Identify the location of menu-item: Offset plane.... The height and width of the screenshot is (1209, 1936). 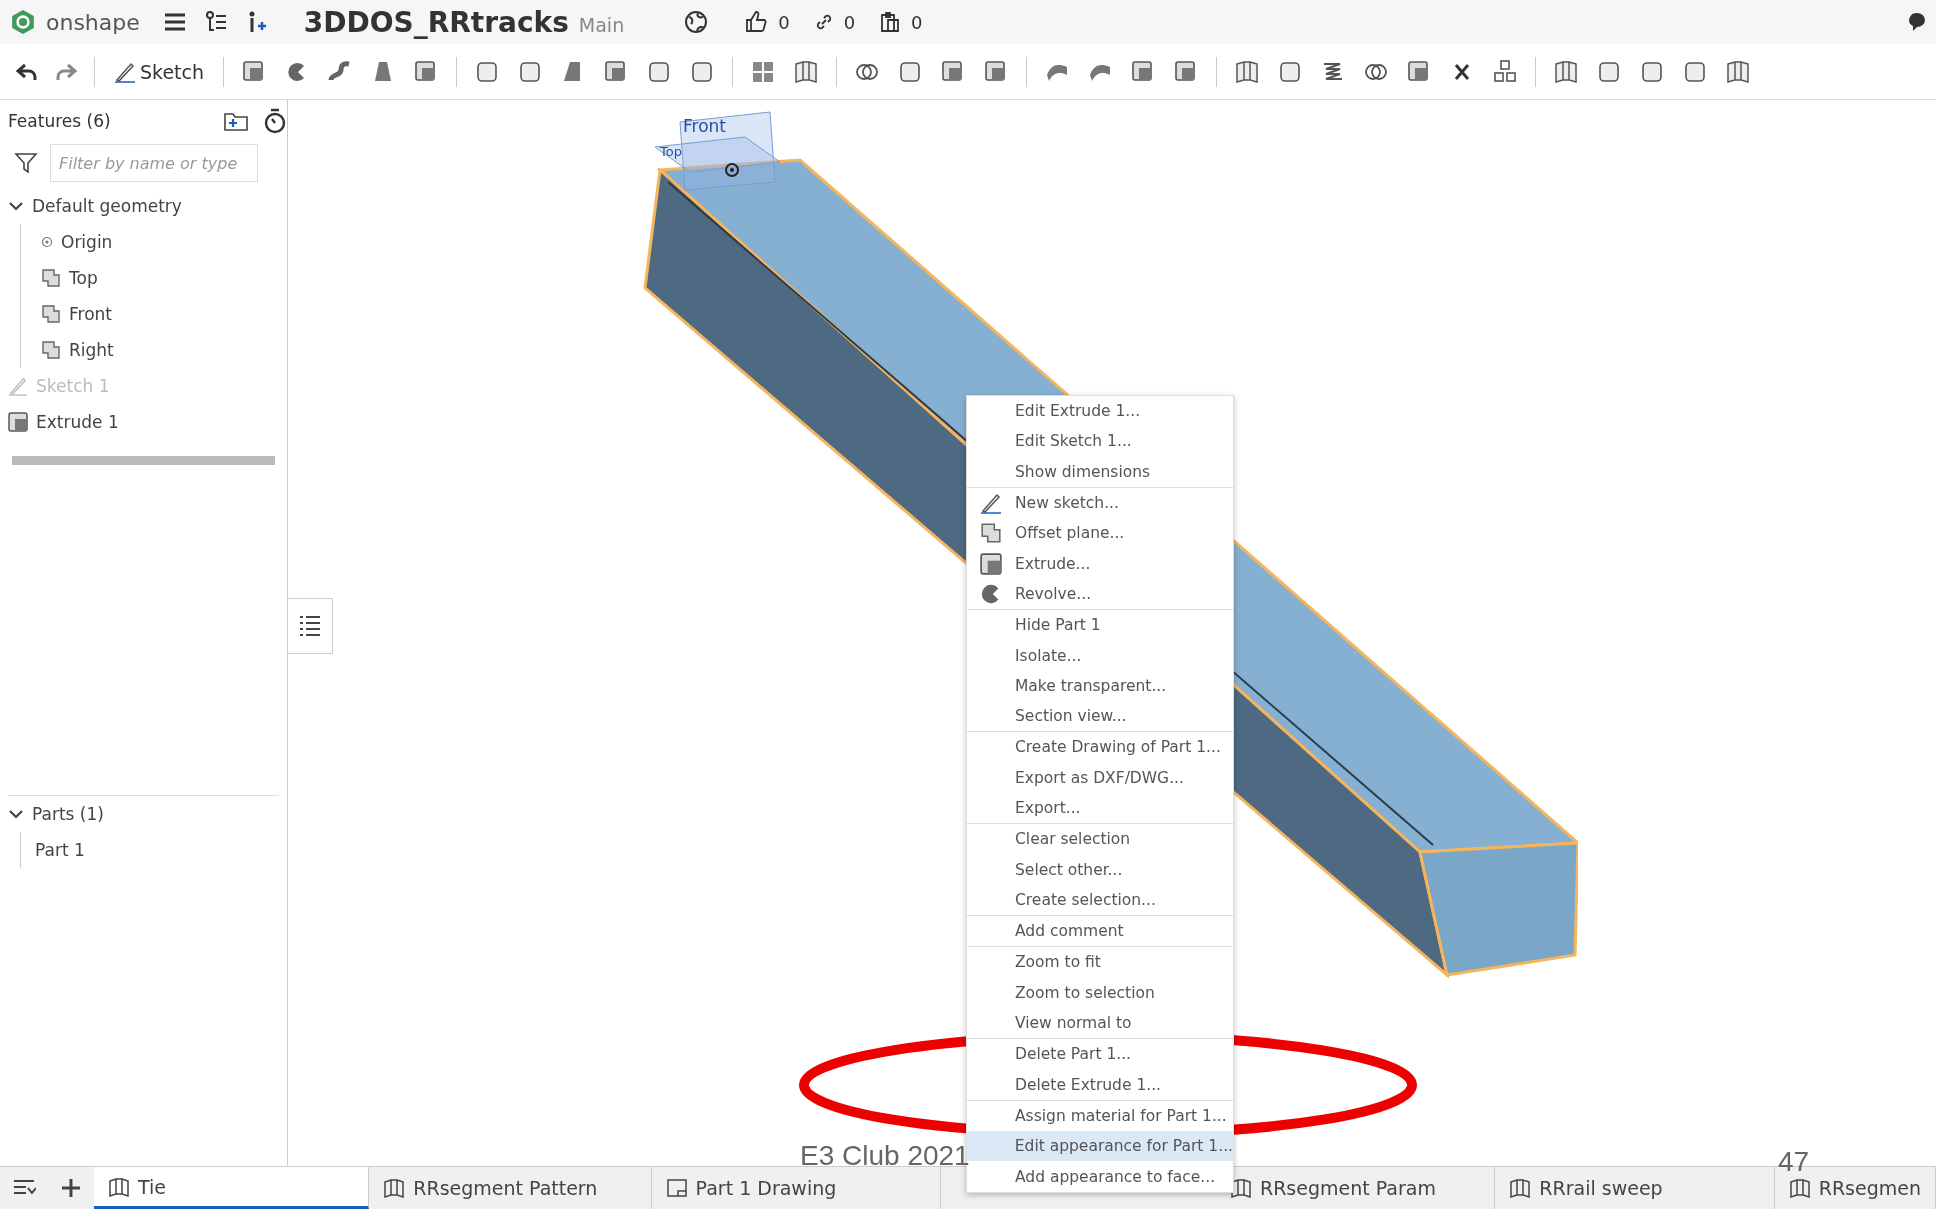
(1100, 533).